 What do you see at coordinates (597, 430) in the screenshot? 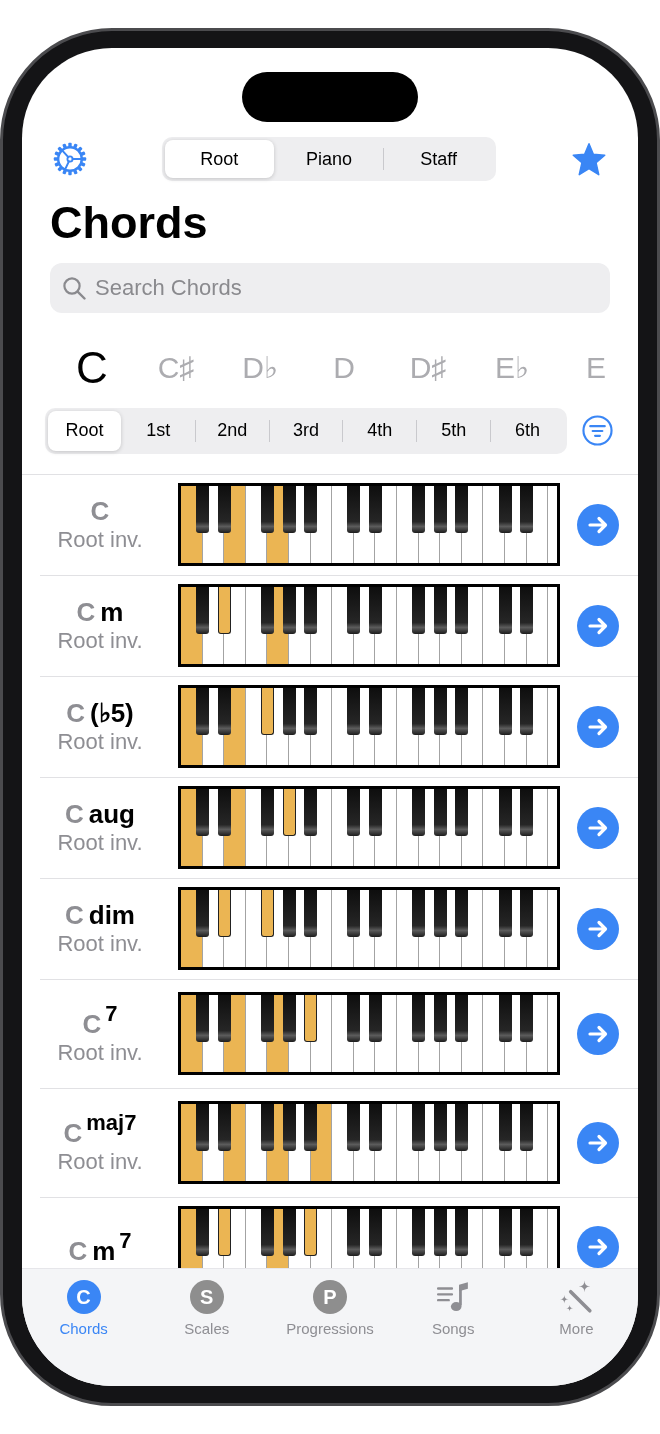
I see `filter-icon` at bounding box center [597, 430].